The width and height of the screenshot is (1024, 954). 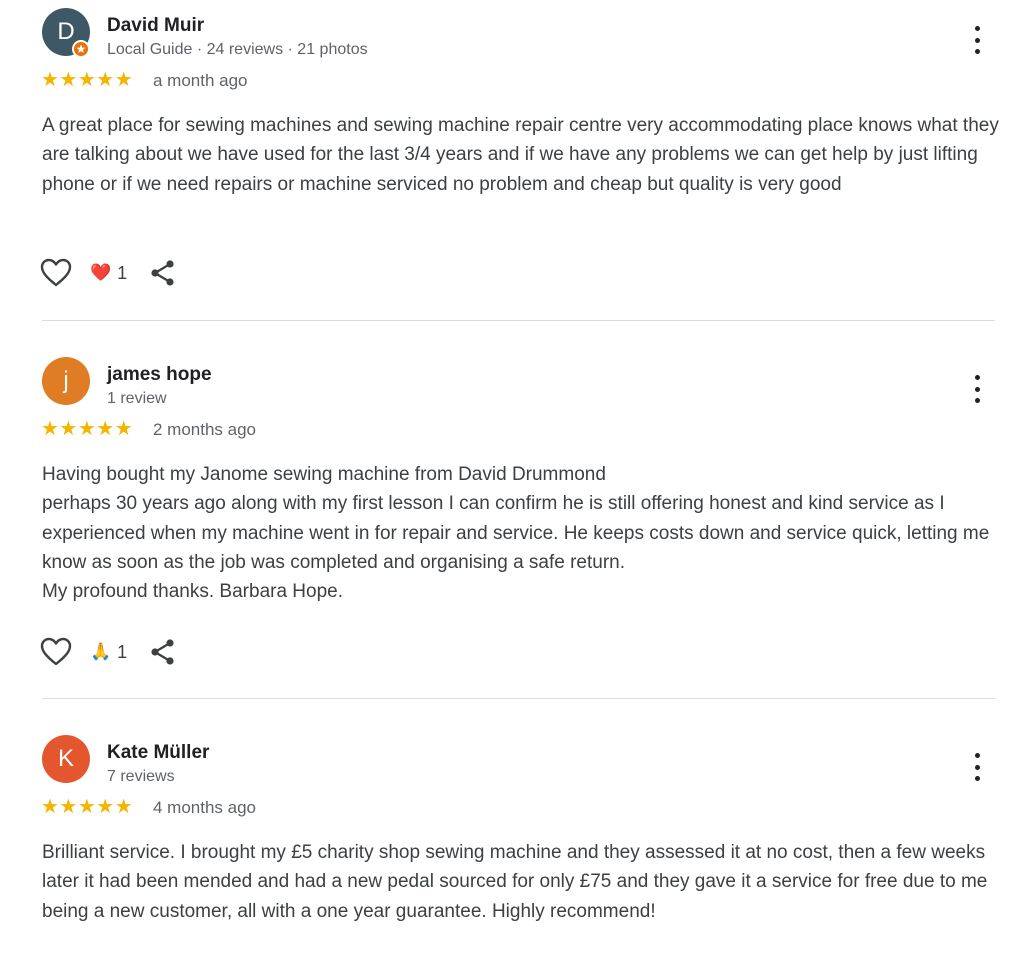 What do you see at coordinates (158, 753) in the screenshot?
I see `reviewer-name: Kate Müller` at bounding box center [158, 753].